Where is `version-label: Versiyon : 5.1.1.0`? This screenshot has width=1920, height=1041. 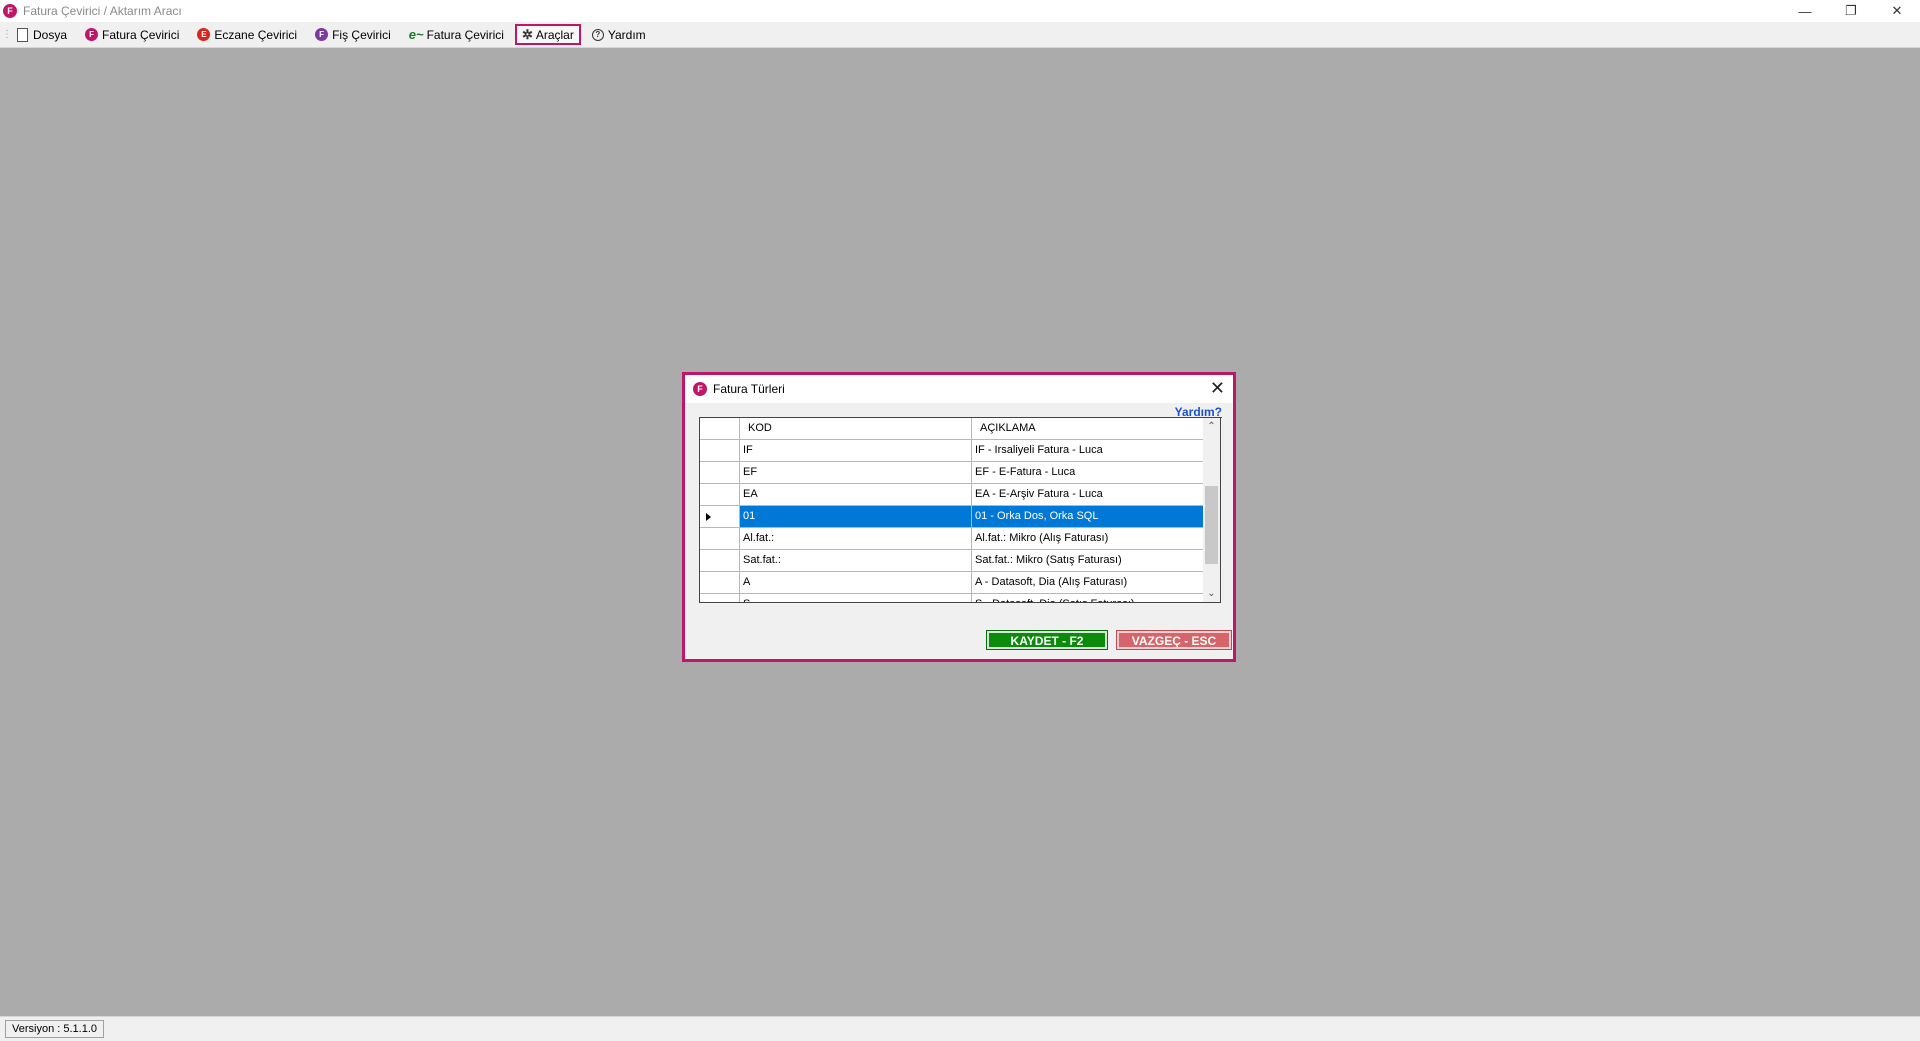 version-label: Versiyon : 5.1.1.0 is located at coordinates (54, 1029).